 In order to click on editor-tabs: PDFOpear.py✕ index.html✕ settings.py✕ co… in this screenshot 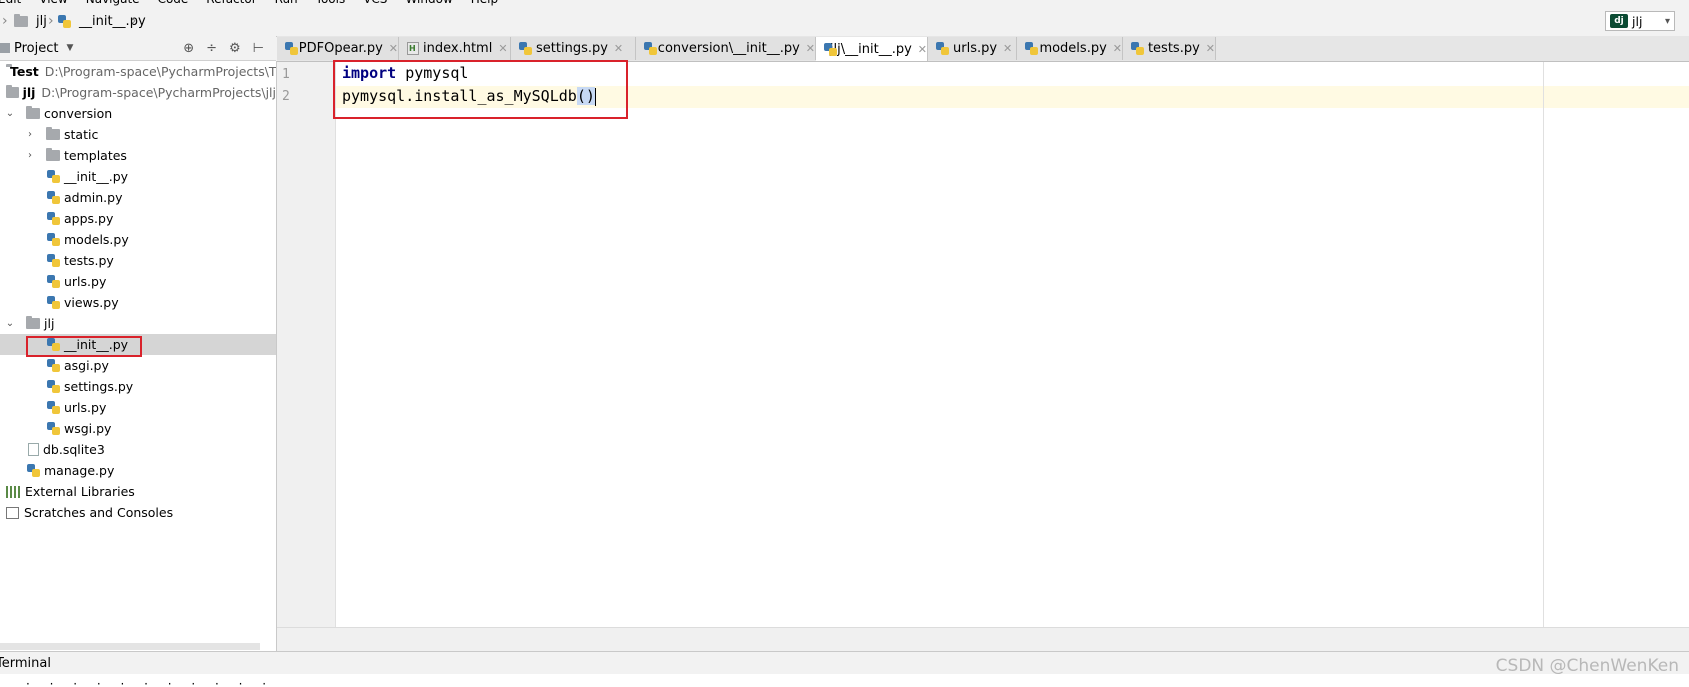, I will do `click(983, 49)`.